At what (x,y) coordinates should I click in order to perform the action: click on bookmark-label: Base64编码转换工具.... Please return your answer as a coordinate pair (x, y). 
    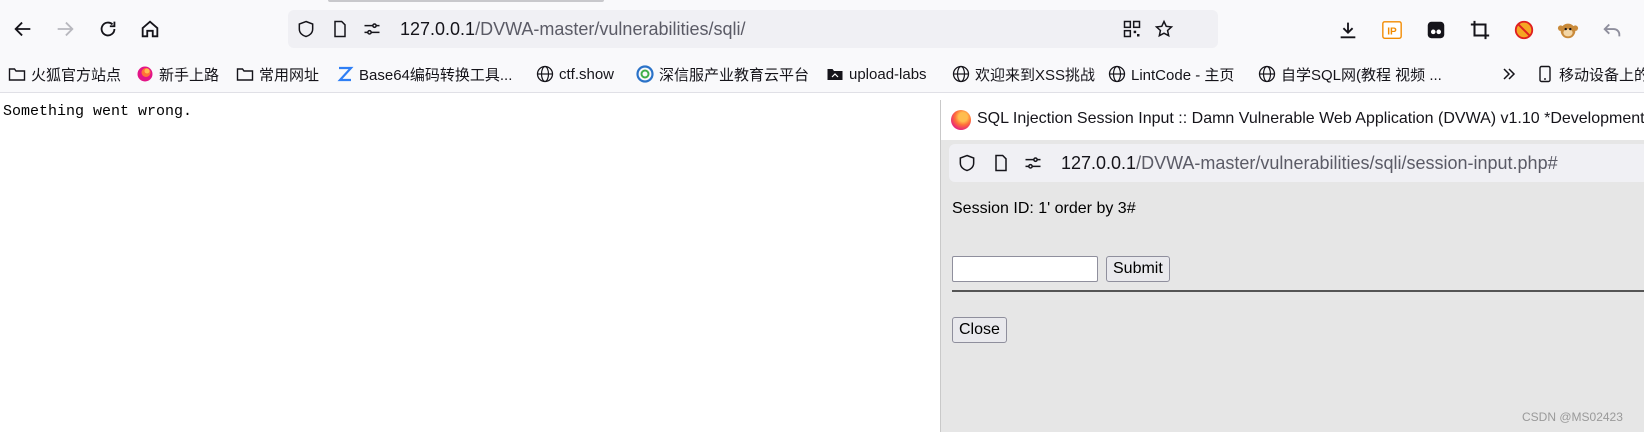
    Looking at the image, I should click on (436, 75).